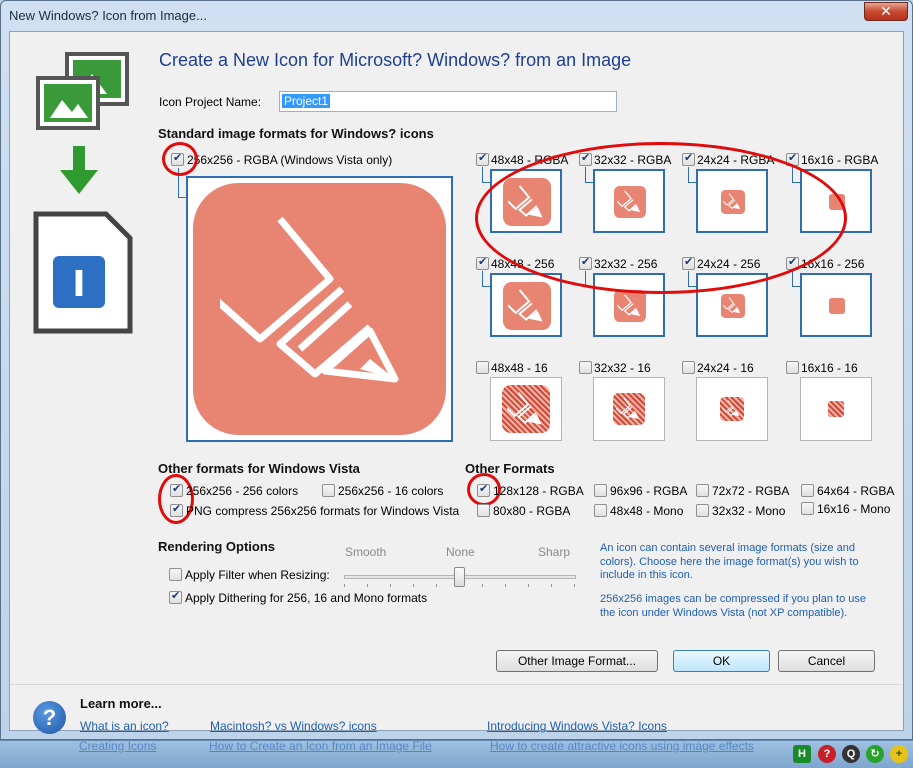 Image resolution: width=913 pixels, height=768 pixels. I want to click on link-vista-icons: Introducing Windows Vista? Icons, so click(577, 726).